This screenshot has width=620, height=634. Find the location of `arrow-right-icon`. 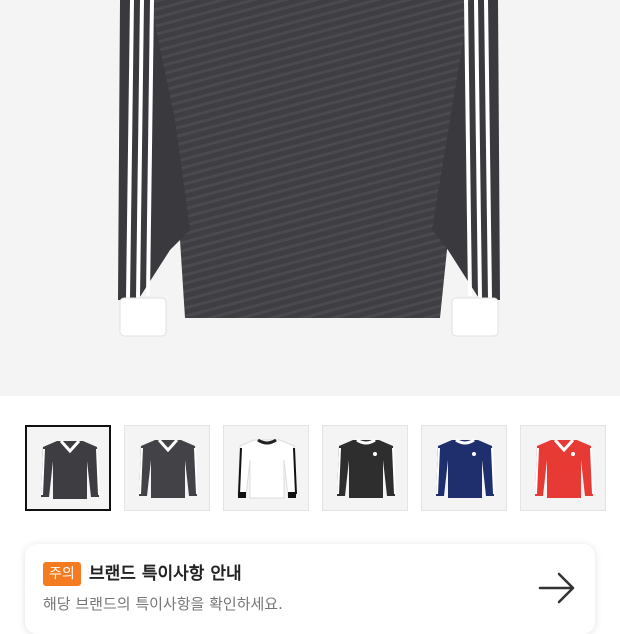

arrow-right-icon is located at coordinates (557, 588).